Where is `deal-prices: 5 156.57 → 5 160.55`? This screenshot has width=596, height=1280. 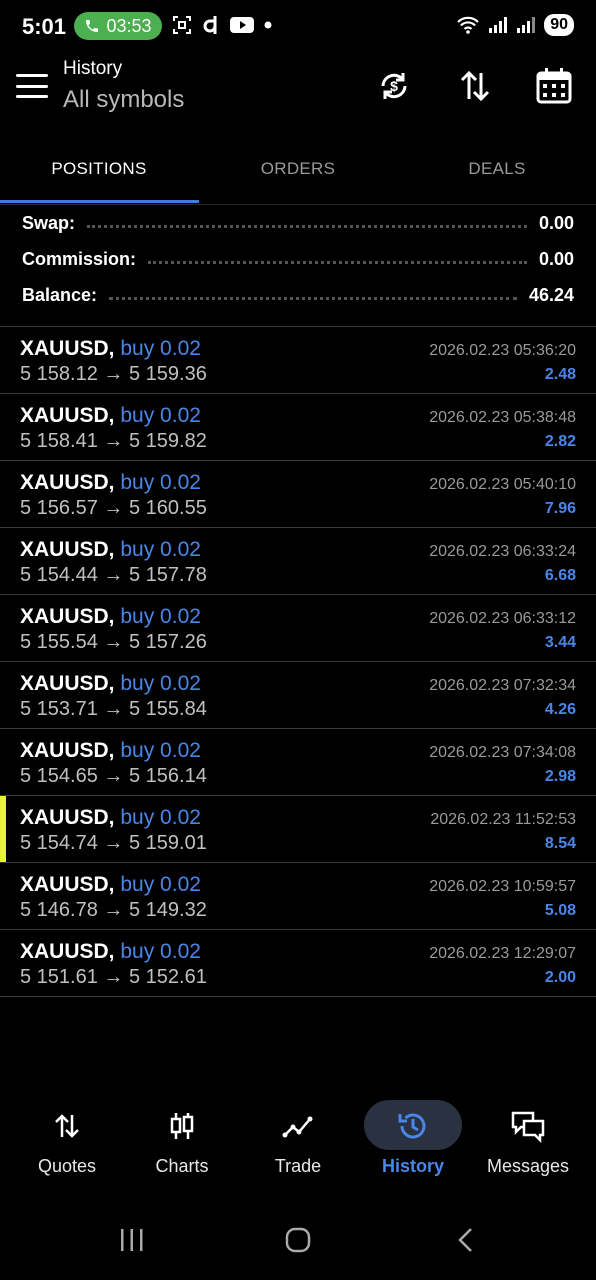
deal-prices: 5 156.57 → 5 160.55 is located at coordinates (113, 508).